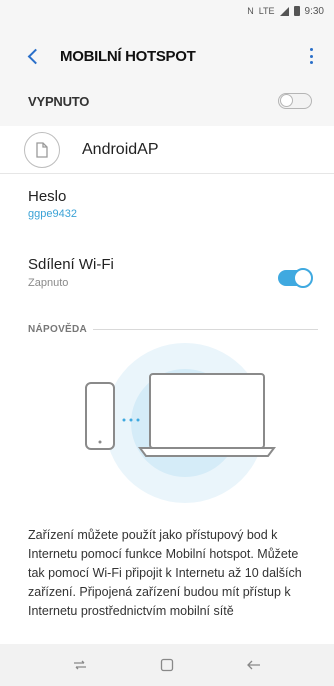 This screenshot has height=686, width=334. What do you see at coordinates (71, 264) in the screenshot?
I see `wifi-sharing-title: Sdílení Wi-Fi` at bounding box center [71, 264].